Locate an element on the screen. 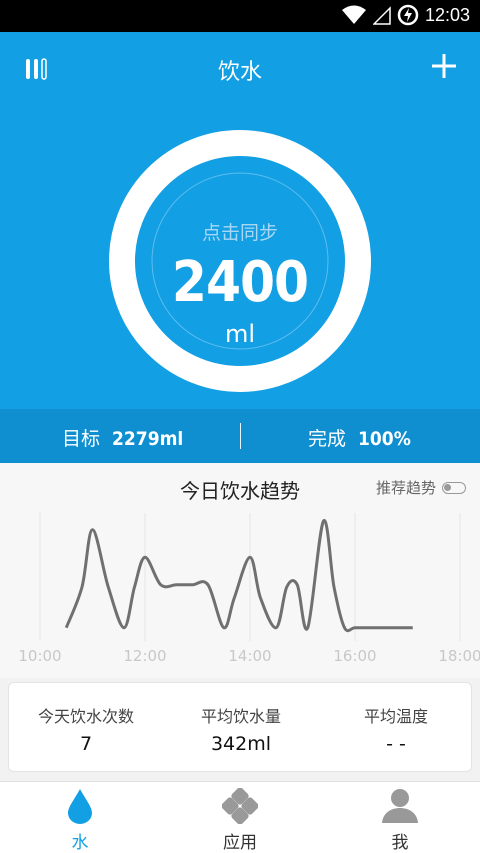  toggle-knob is located at coordinates (447, 487).